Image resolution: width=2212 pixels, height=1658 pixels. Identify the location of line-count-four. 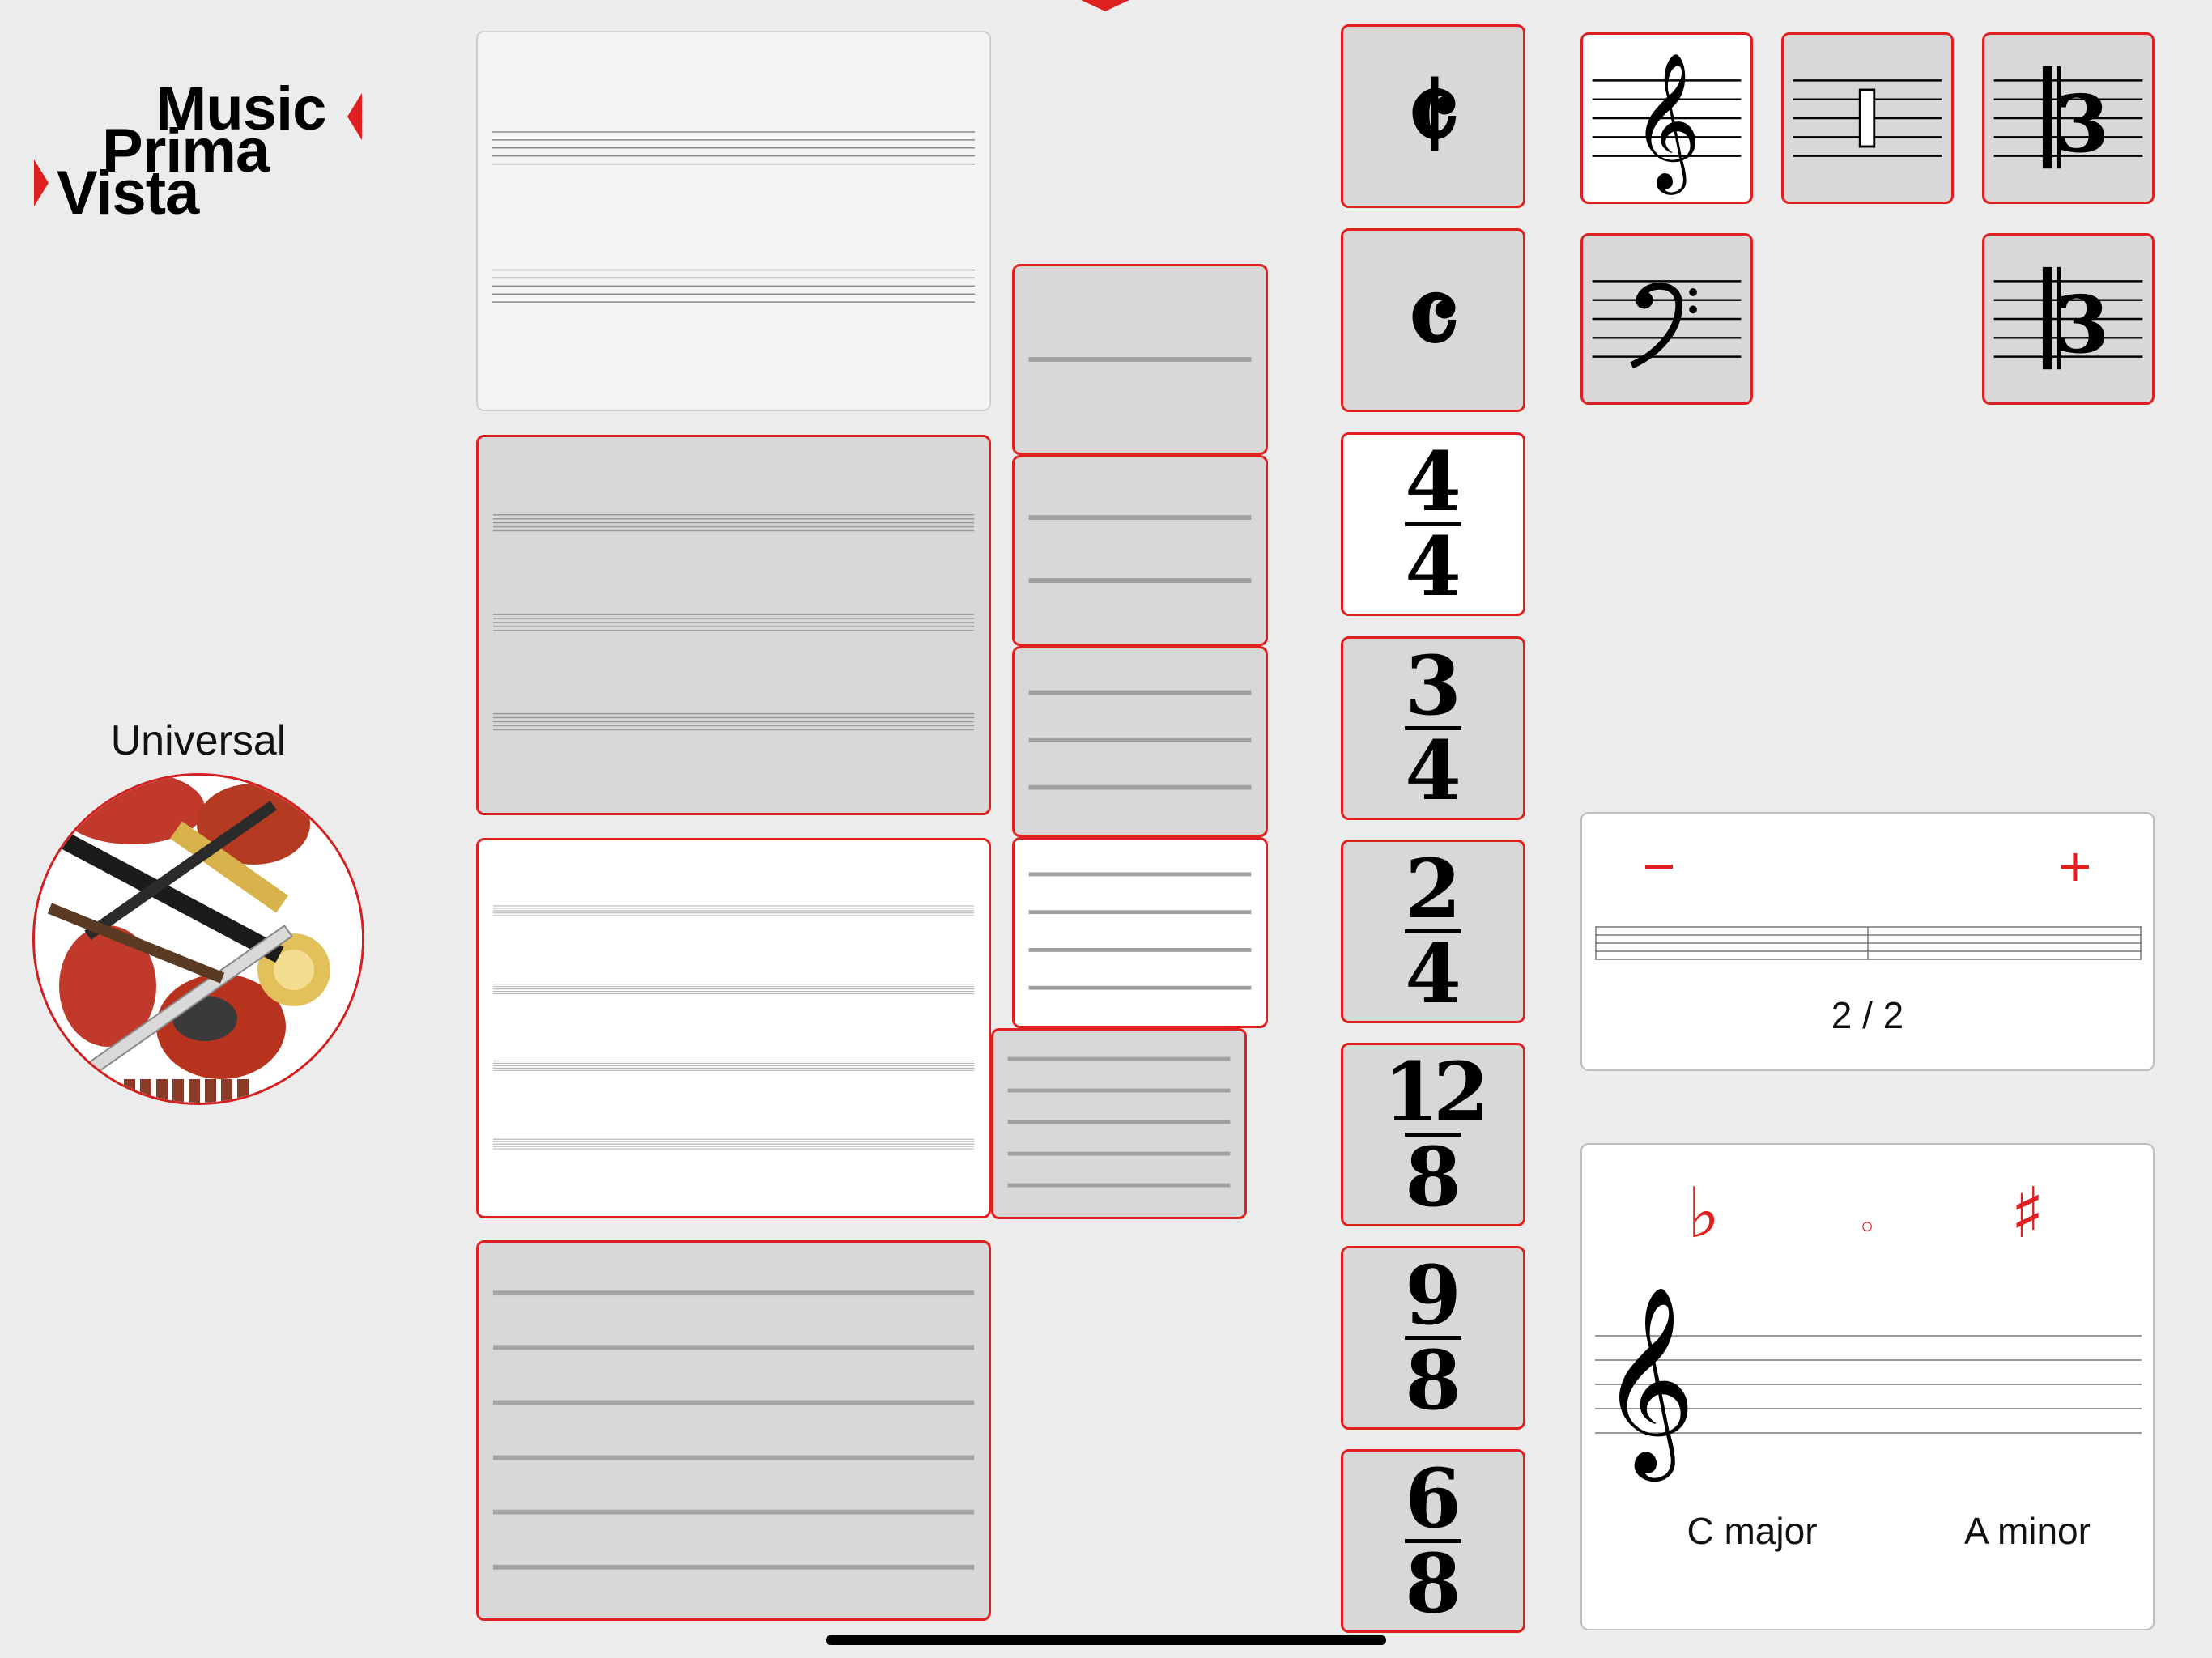
(1140, 932).